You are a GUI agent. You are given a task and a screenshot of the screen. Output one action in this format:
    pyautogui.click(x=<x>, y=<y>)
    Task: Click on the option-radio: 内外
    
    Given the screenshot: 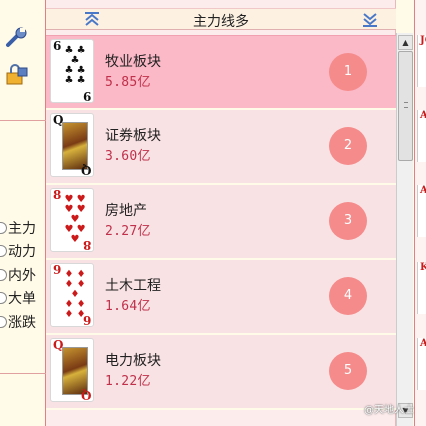 What is the action you would take?
    pyautogui.click(x=23, y=275)
    